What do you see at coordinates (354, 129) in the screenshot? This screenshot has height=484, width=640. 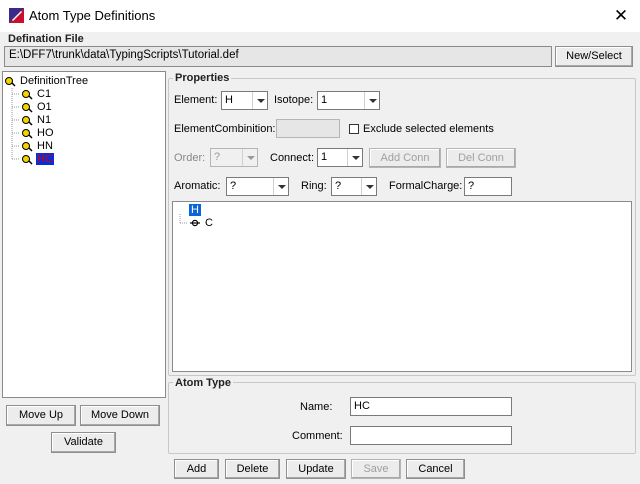 I see `exclude-checkbox` at bounding box center [354, 129].